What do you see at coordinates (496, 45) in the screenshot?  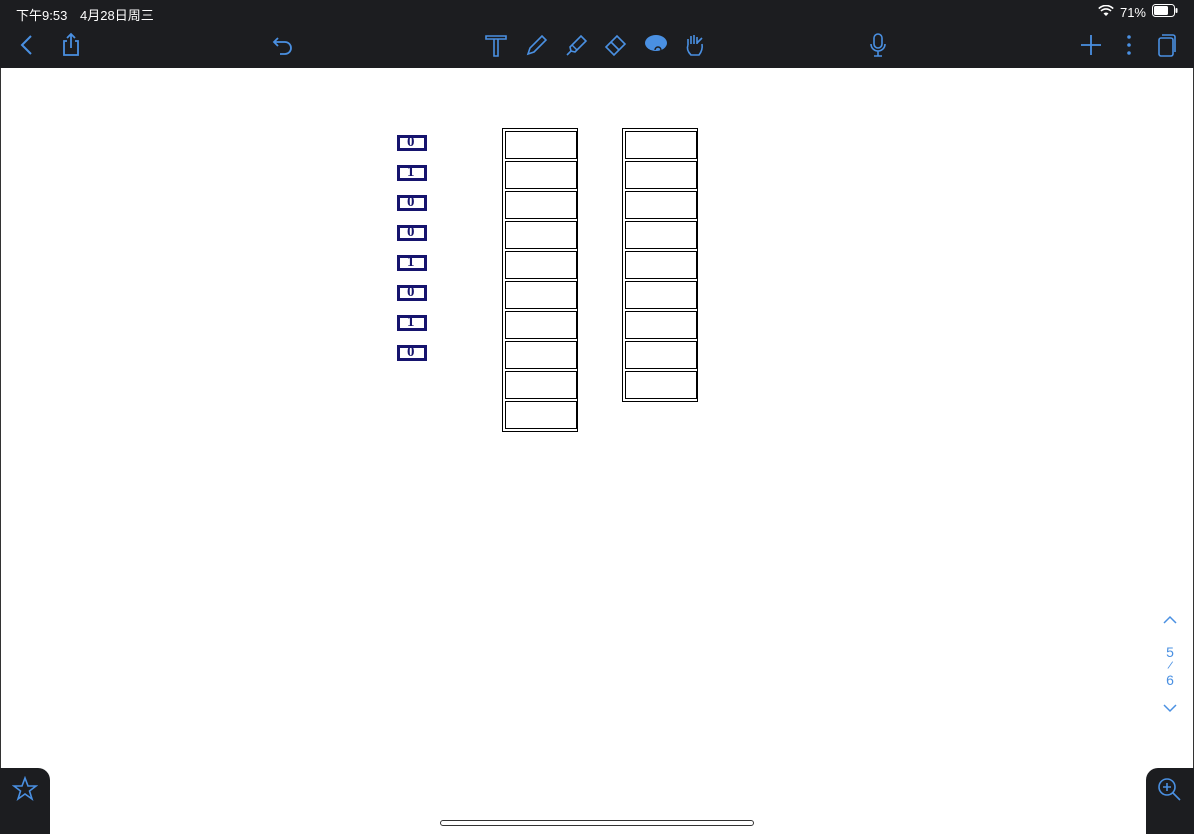 I see `text-tool-icon` at bounding box center [496, 45].